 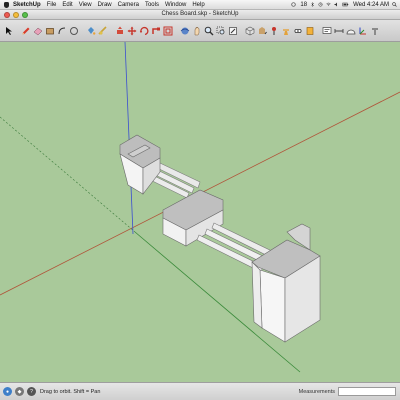 What do you see at coordinates (303, 5) in the screenshot?
I see `status-number: 18` at bounding box center [303, 5].